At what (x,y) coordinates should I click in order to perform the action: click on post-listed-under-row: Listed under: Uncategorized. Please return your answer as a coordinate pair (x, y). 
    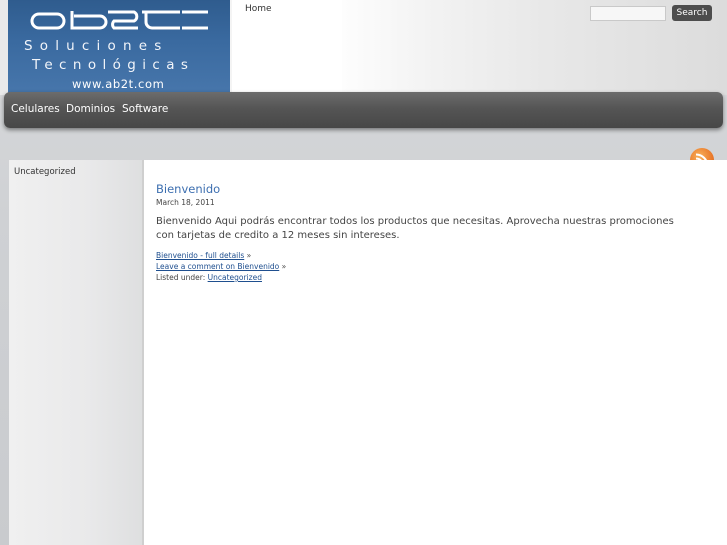
    Looking at the image, I should click on (209, 277).